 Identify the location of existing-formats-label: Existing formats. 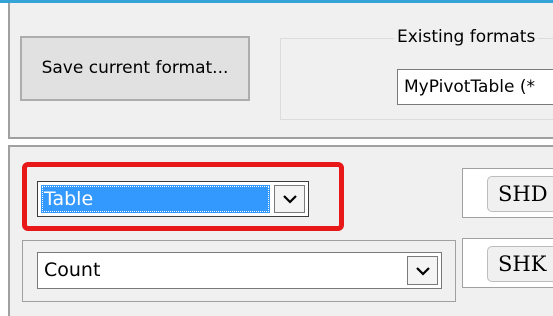
(466, 37).